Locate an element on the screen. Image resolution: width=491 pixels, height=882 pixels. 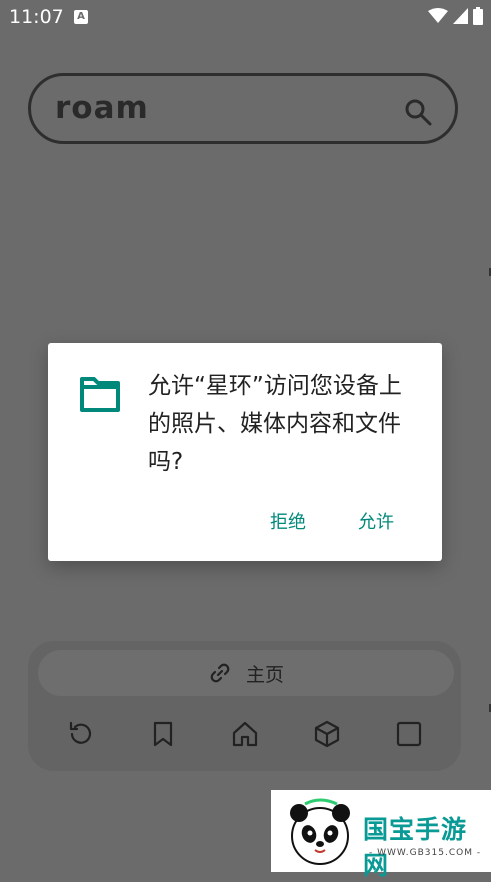
watermark: 国宝手游网 - WWW.GB315.COM - is located at coordinates (381, 835).